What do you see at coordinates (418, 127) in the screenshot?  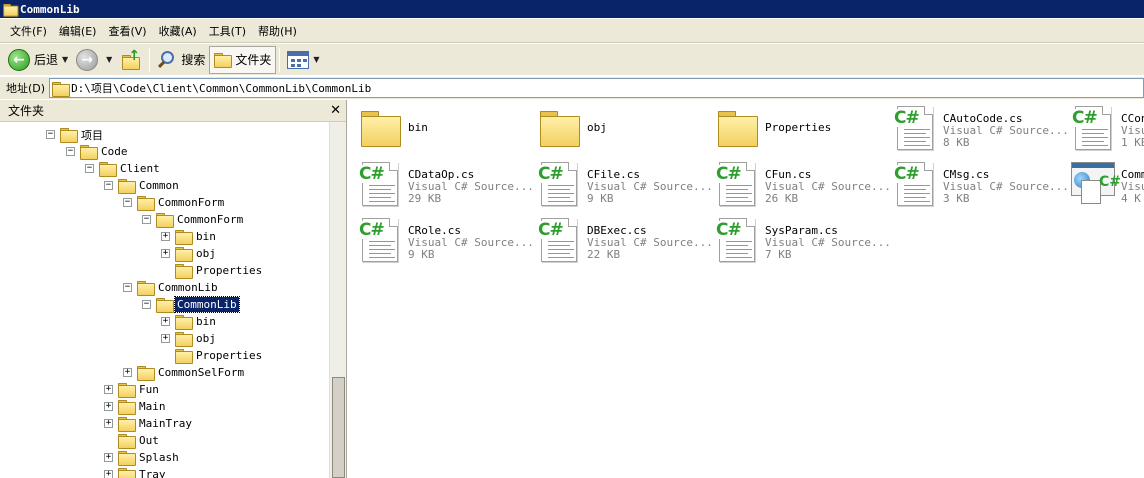 I see `file-name: bin` at bounding box center [418, 127].